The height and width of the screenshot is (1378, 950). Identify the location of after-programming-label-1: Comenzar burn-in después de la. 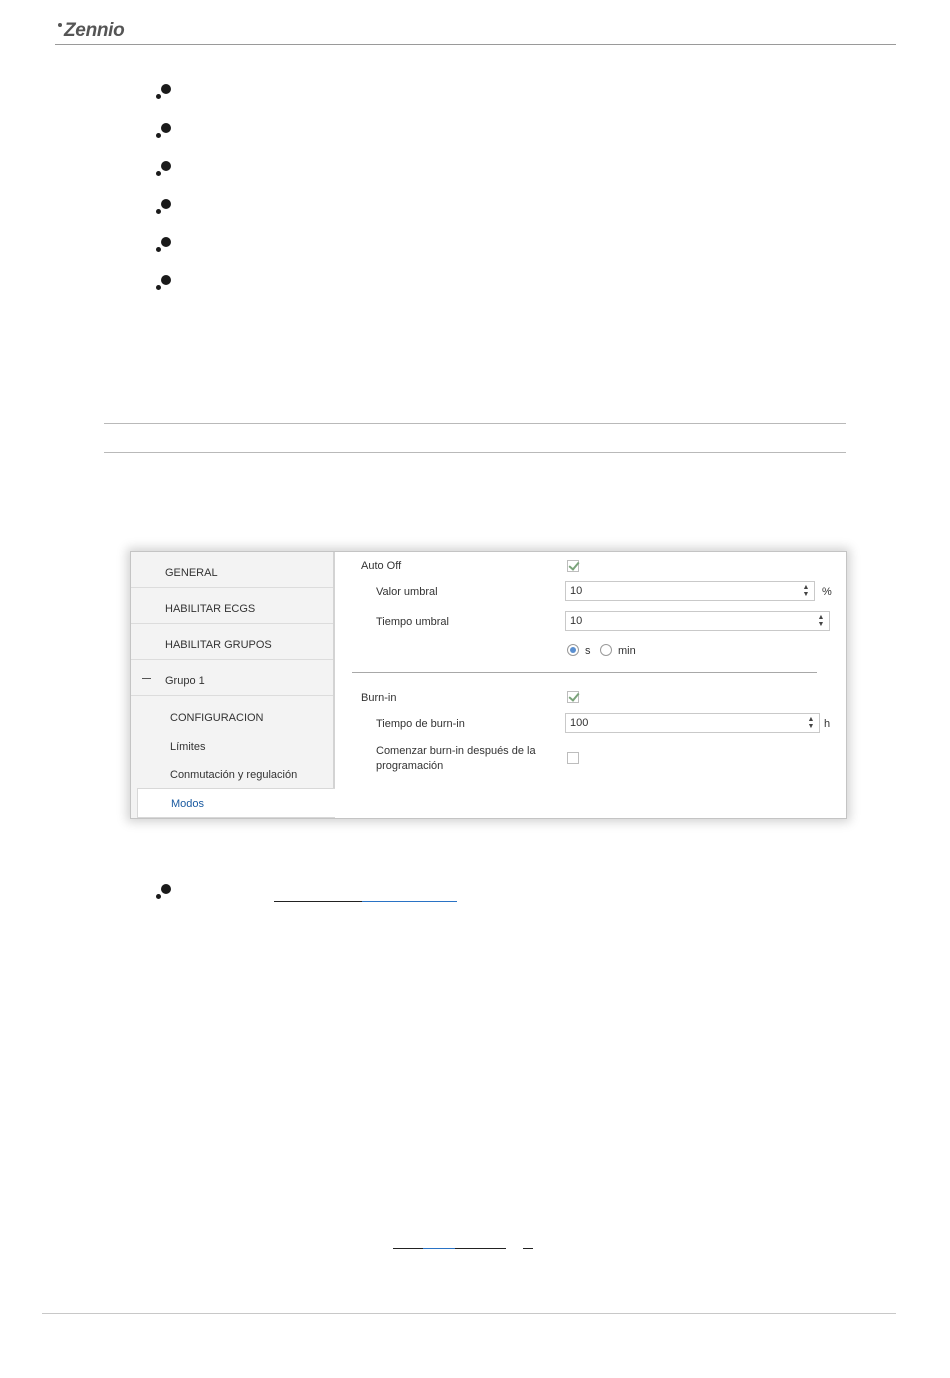
(456, 751).